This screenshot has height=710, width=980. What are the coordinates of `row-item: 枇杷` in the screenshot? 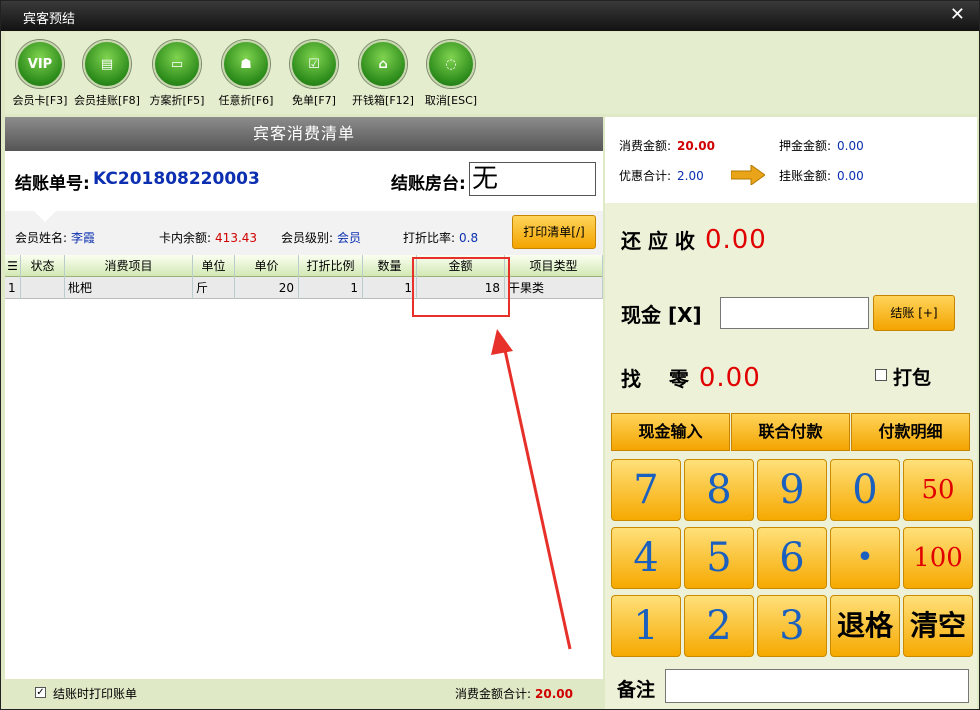 It's located at (129, 288).